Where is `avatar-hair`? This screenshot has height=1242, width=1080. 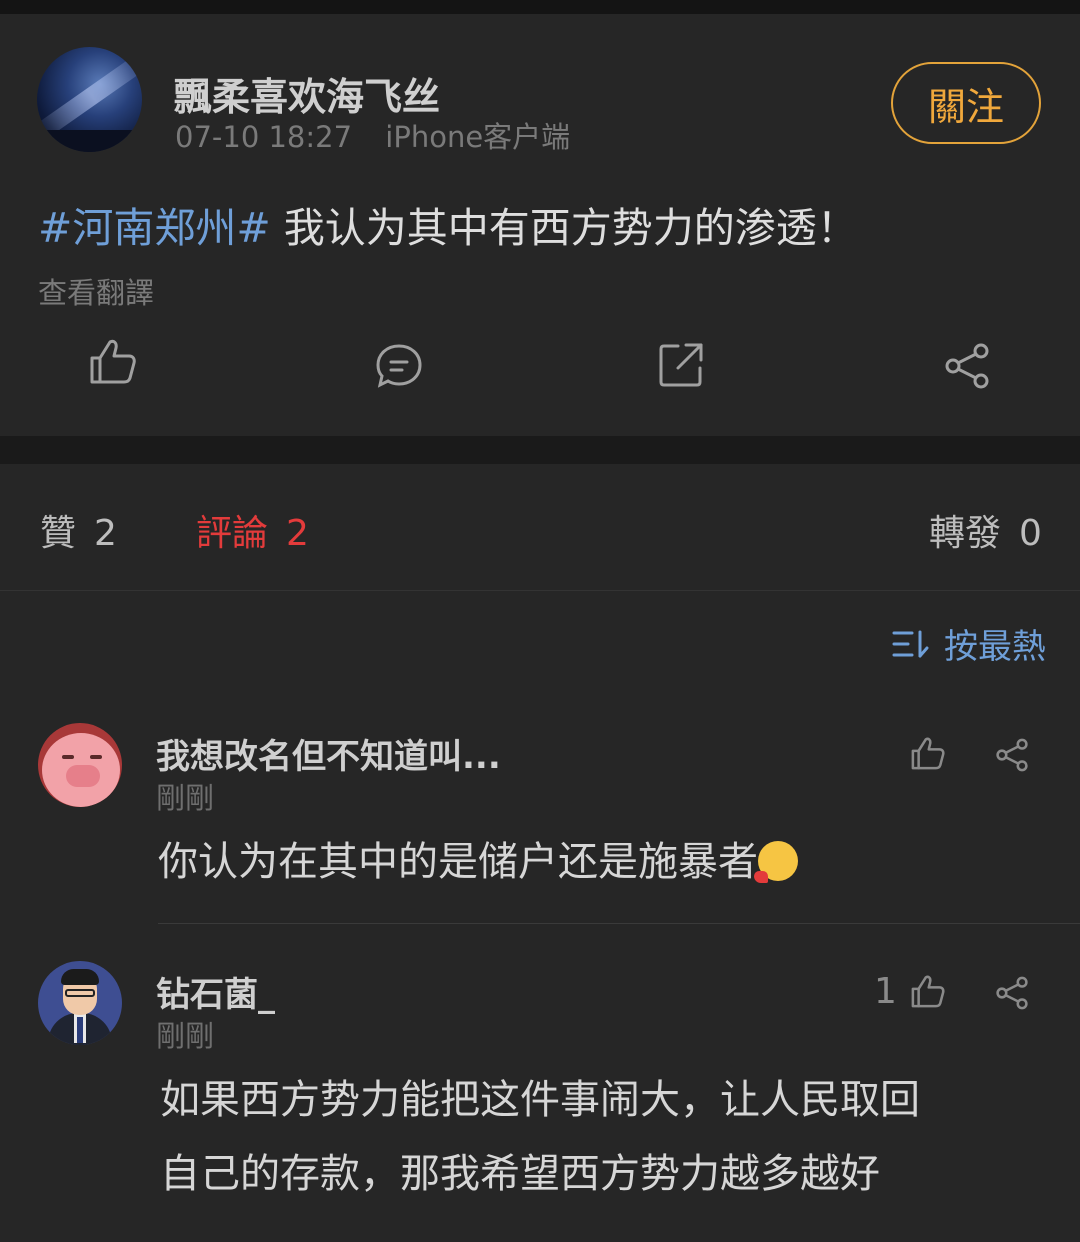
avatar-hair is located at coordinates (80, 977).